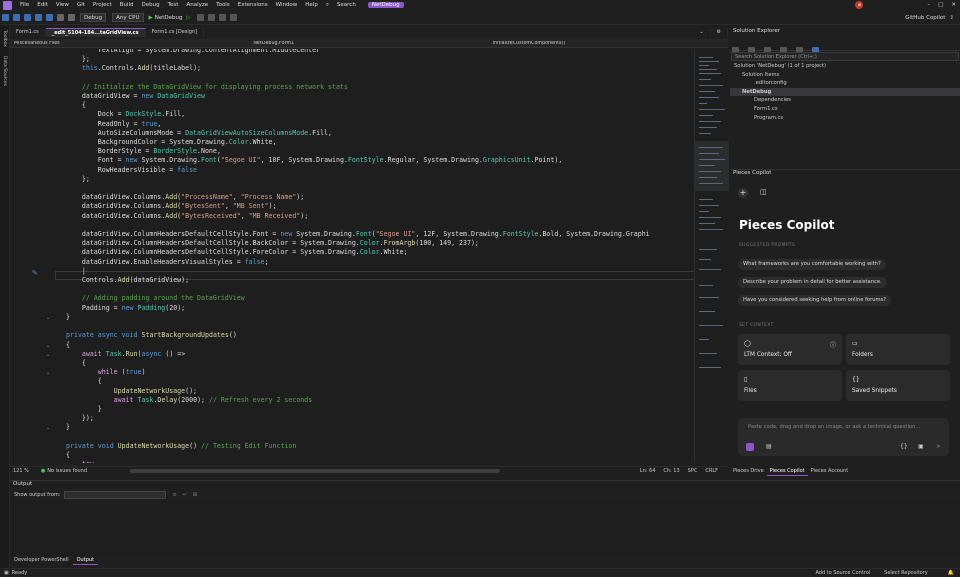 The height and width of the screenshot is (577, 960). Describe the element at coordinates (37, 495) in the screenshot. I see `show-output-label: Show output from:` at that location.